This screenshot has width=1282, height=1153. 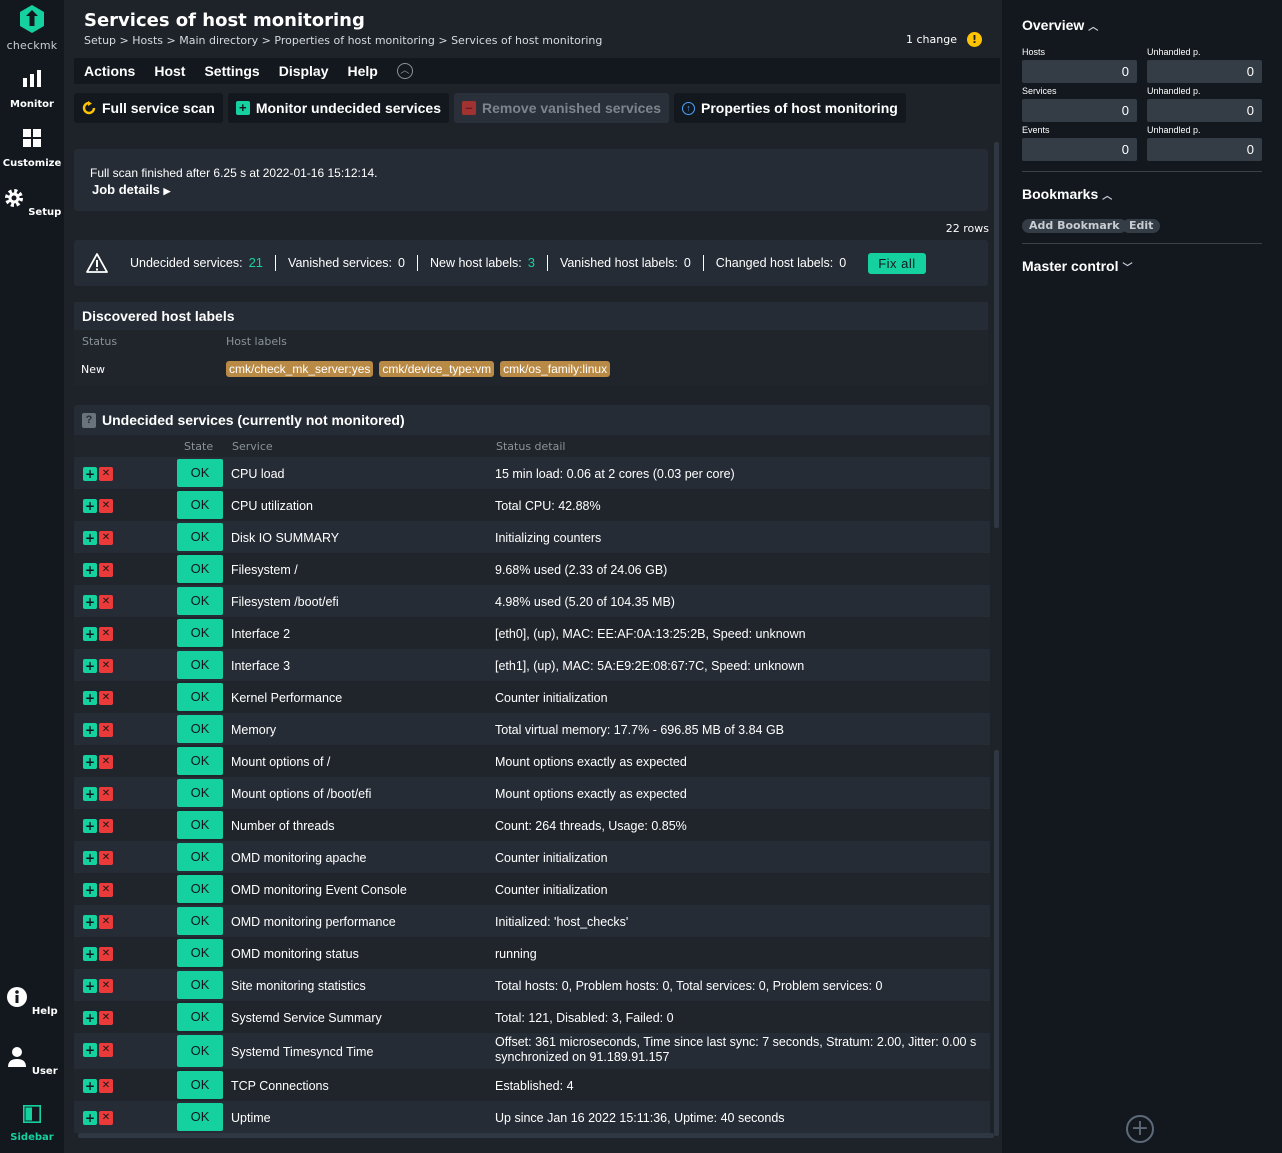 I want to click on overview-snapin-title: Overview ︿, so click(x=1060, y=25).